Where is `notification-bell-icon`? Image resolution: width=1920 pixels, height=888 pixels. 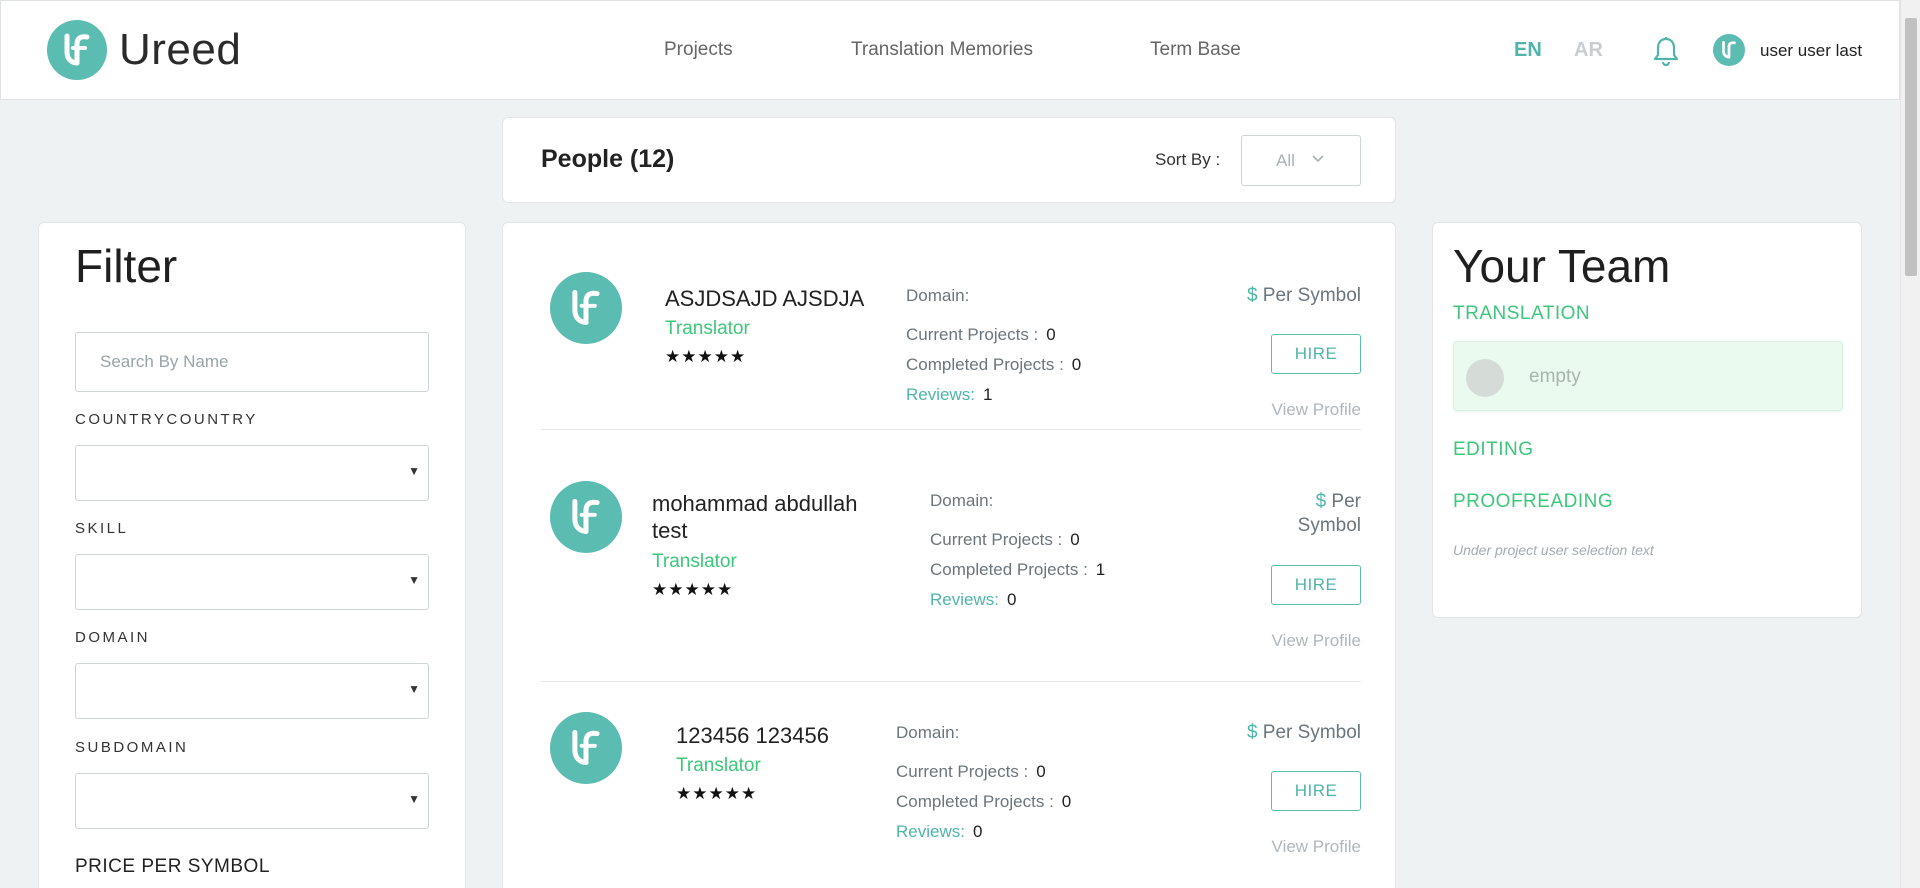
notification-bell-icon is located at coordinates (1666, 53).